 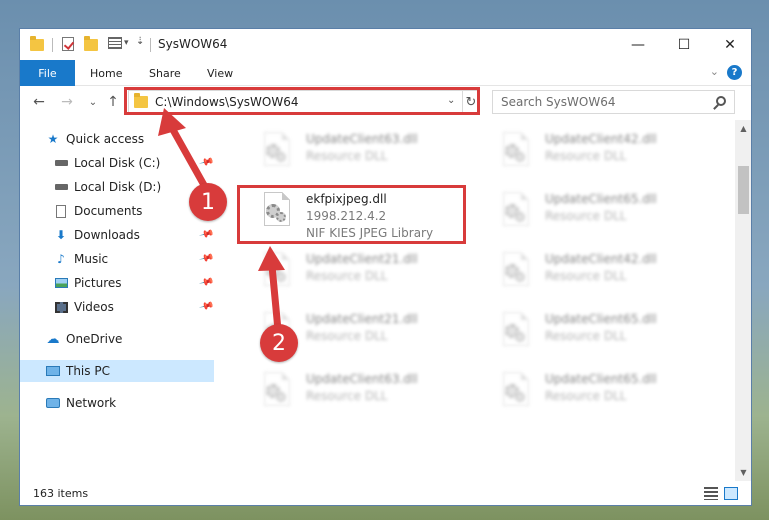 I want to click on download-icon: ⬇, so click(x=61, y=235).